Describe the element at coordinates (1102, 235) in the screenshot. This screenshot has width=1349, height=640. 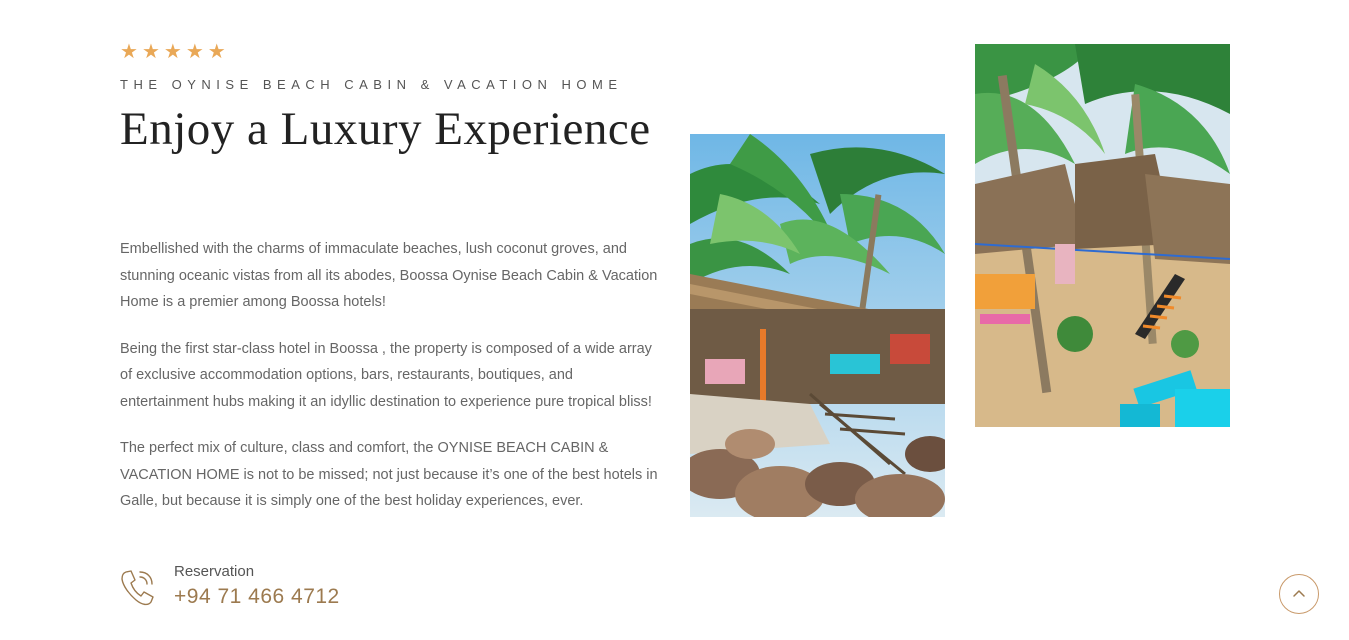
I see `beach-cabins-garden-photo` at that location.